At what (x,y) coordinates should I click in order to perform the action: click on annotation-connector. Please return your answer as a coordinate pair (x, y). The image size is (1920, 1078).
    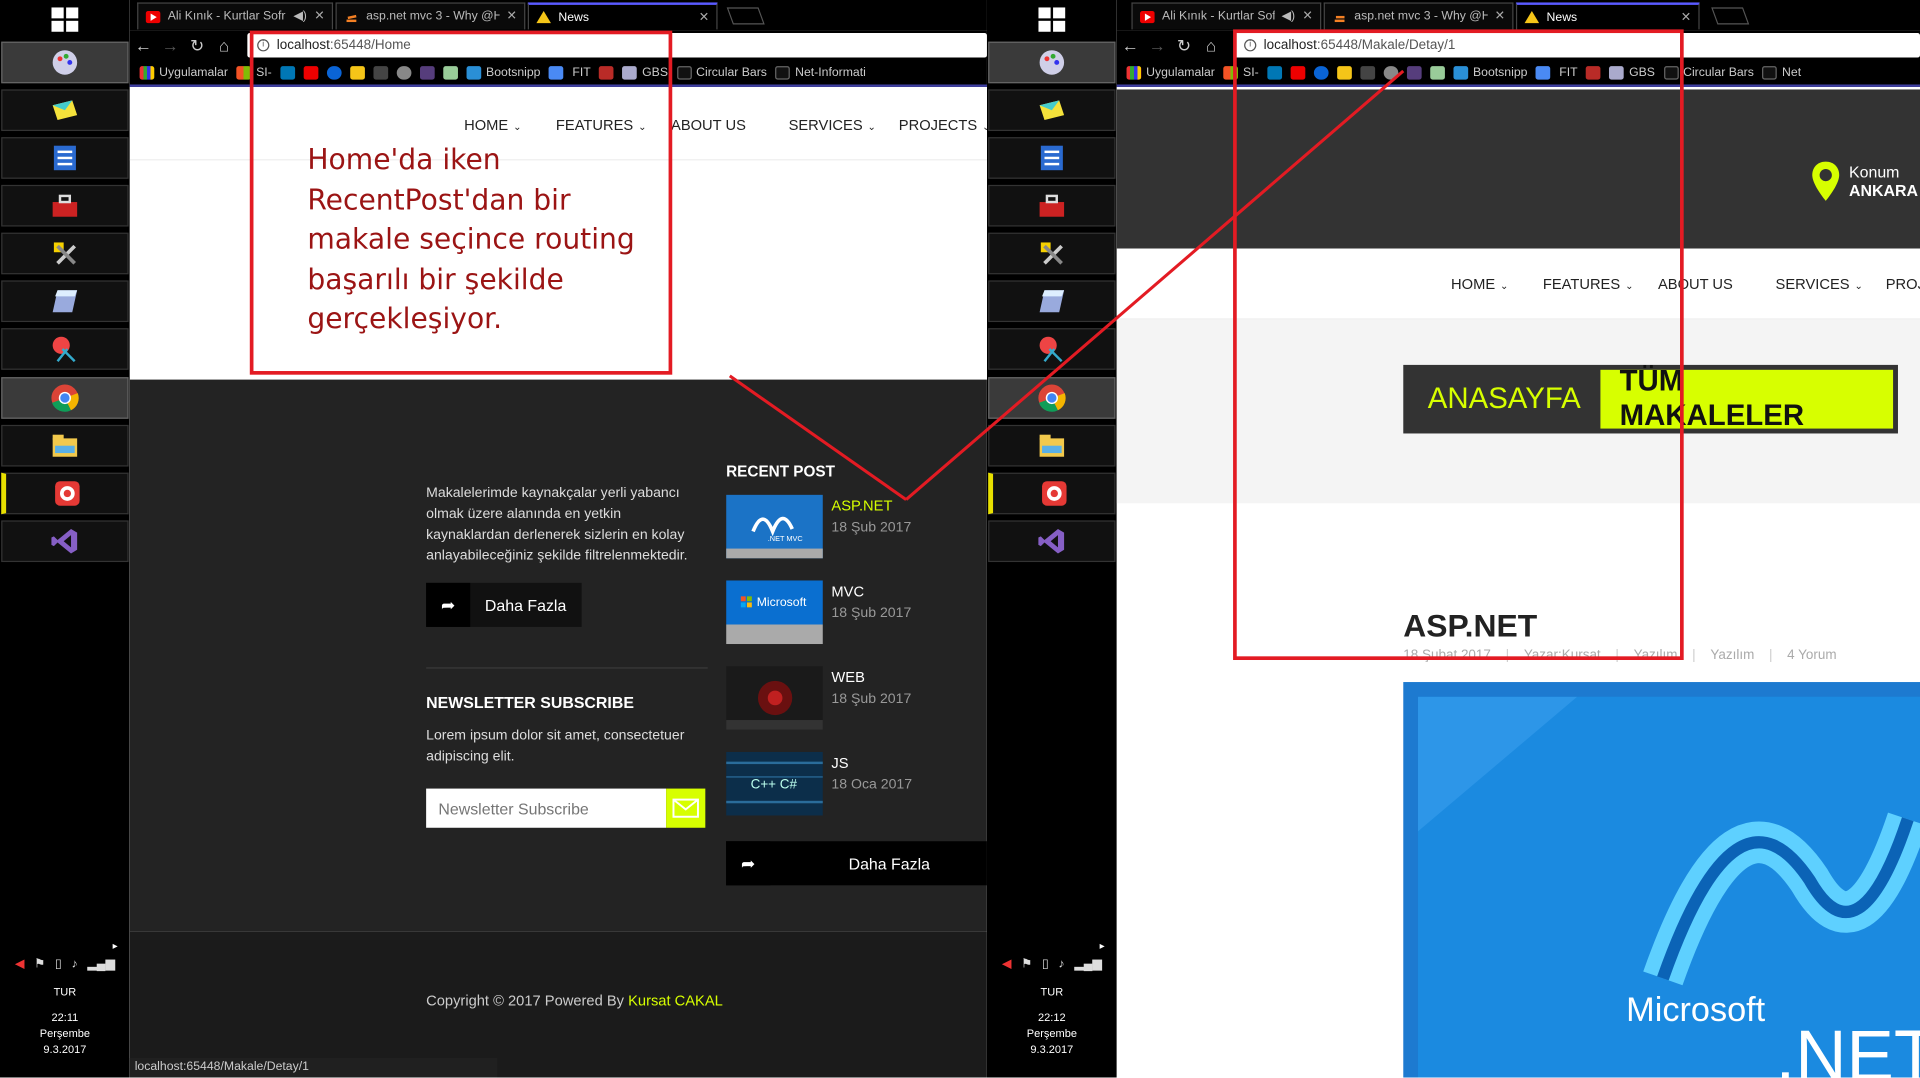
    Looking at the image, I should click on (1066, 285).